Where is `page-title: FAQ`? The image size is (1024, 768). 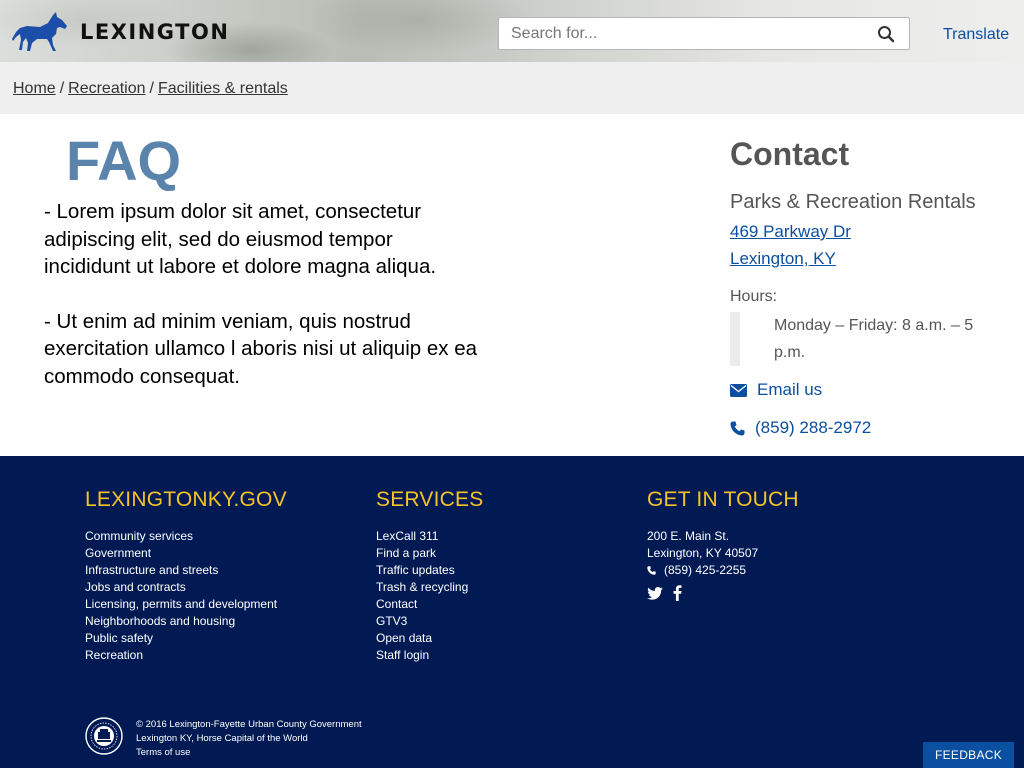 page-title: FAQ is located at coordinates (124, 160).